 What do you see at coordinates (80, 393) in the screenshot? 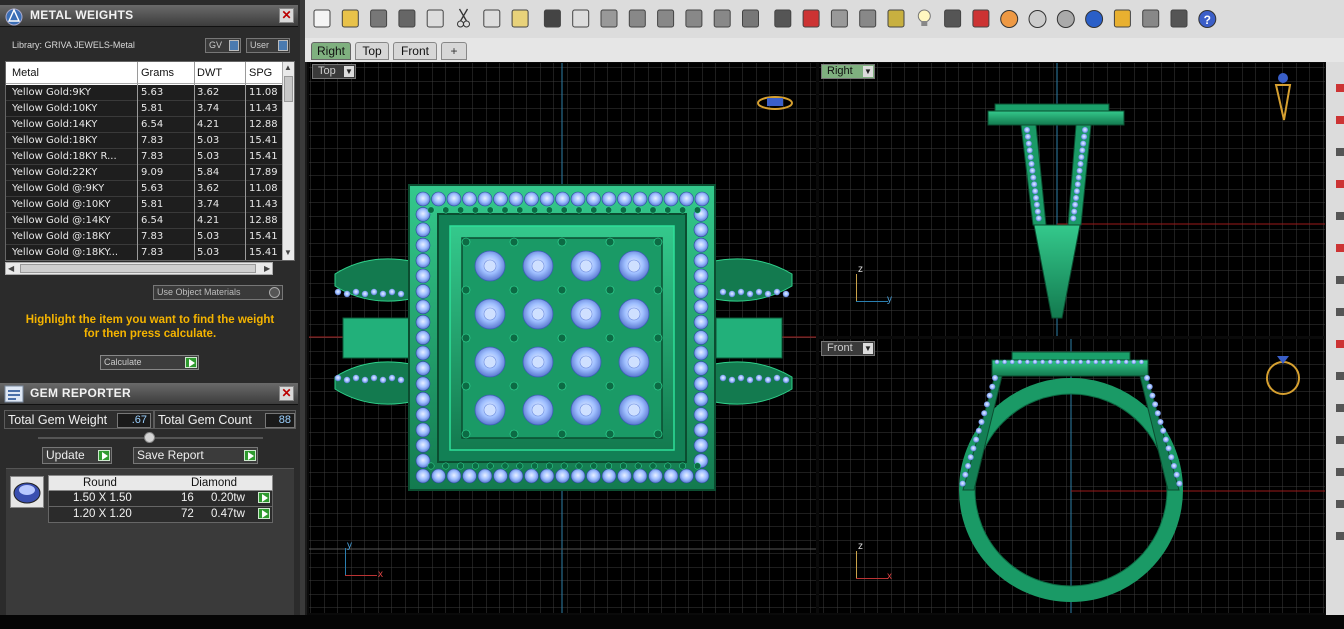
I see `gem-reporter-title: GEM REPORTER` at bounding box center [80, 393].